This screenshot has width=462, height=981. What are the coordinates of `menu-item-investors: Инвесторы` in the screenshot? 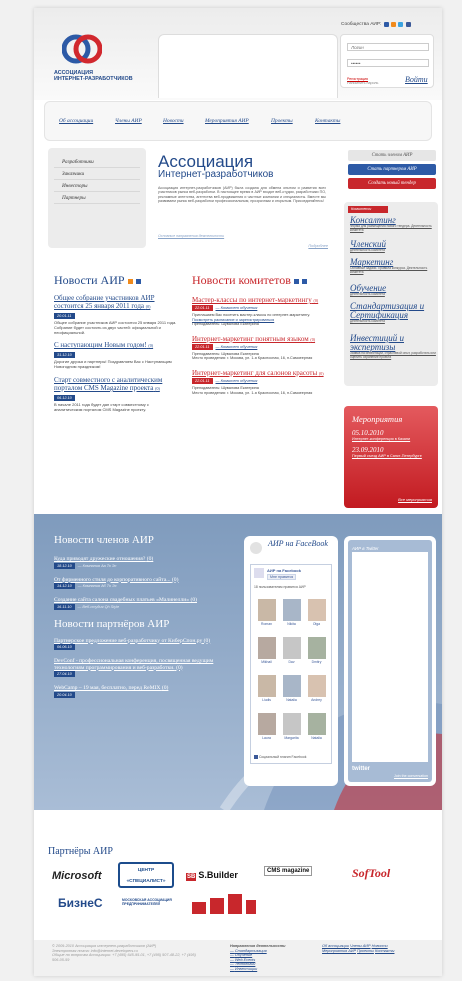 It's located at (97, 186).